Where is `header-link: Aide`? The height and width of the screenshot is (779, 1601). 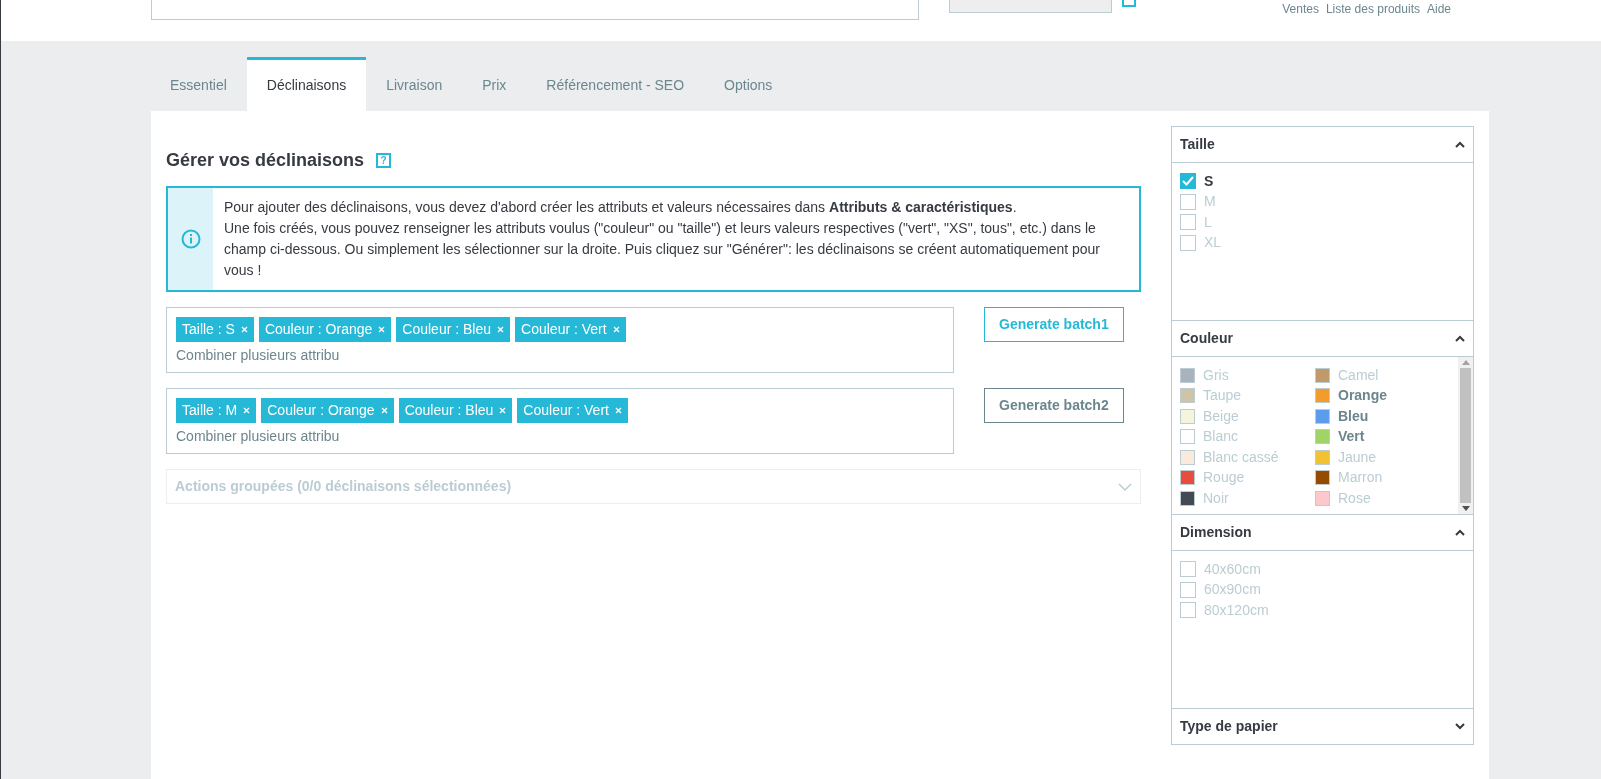 header-link: Aide is located at coordinates (1438, 9).